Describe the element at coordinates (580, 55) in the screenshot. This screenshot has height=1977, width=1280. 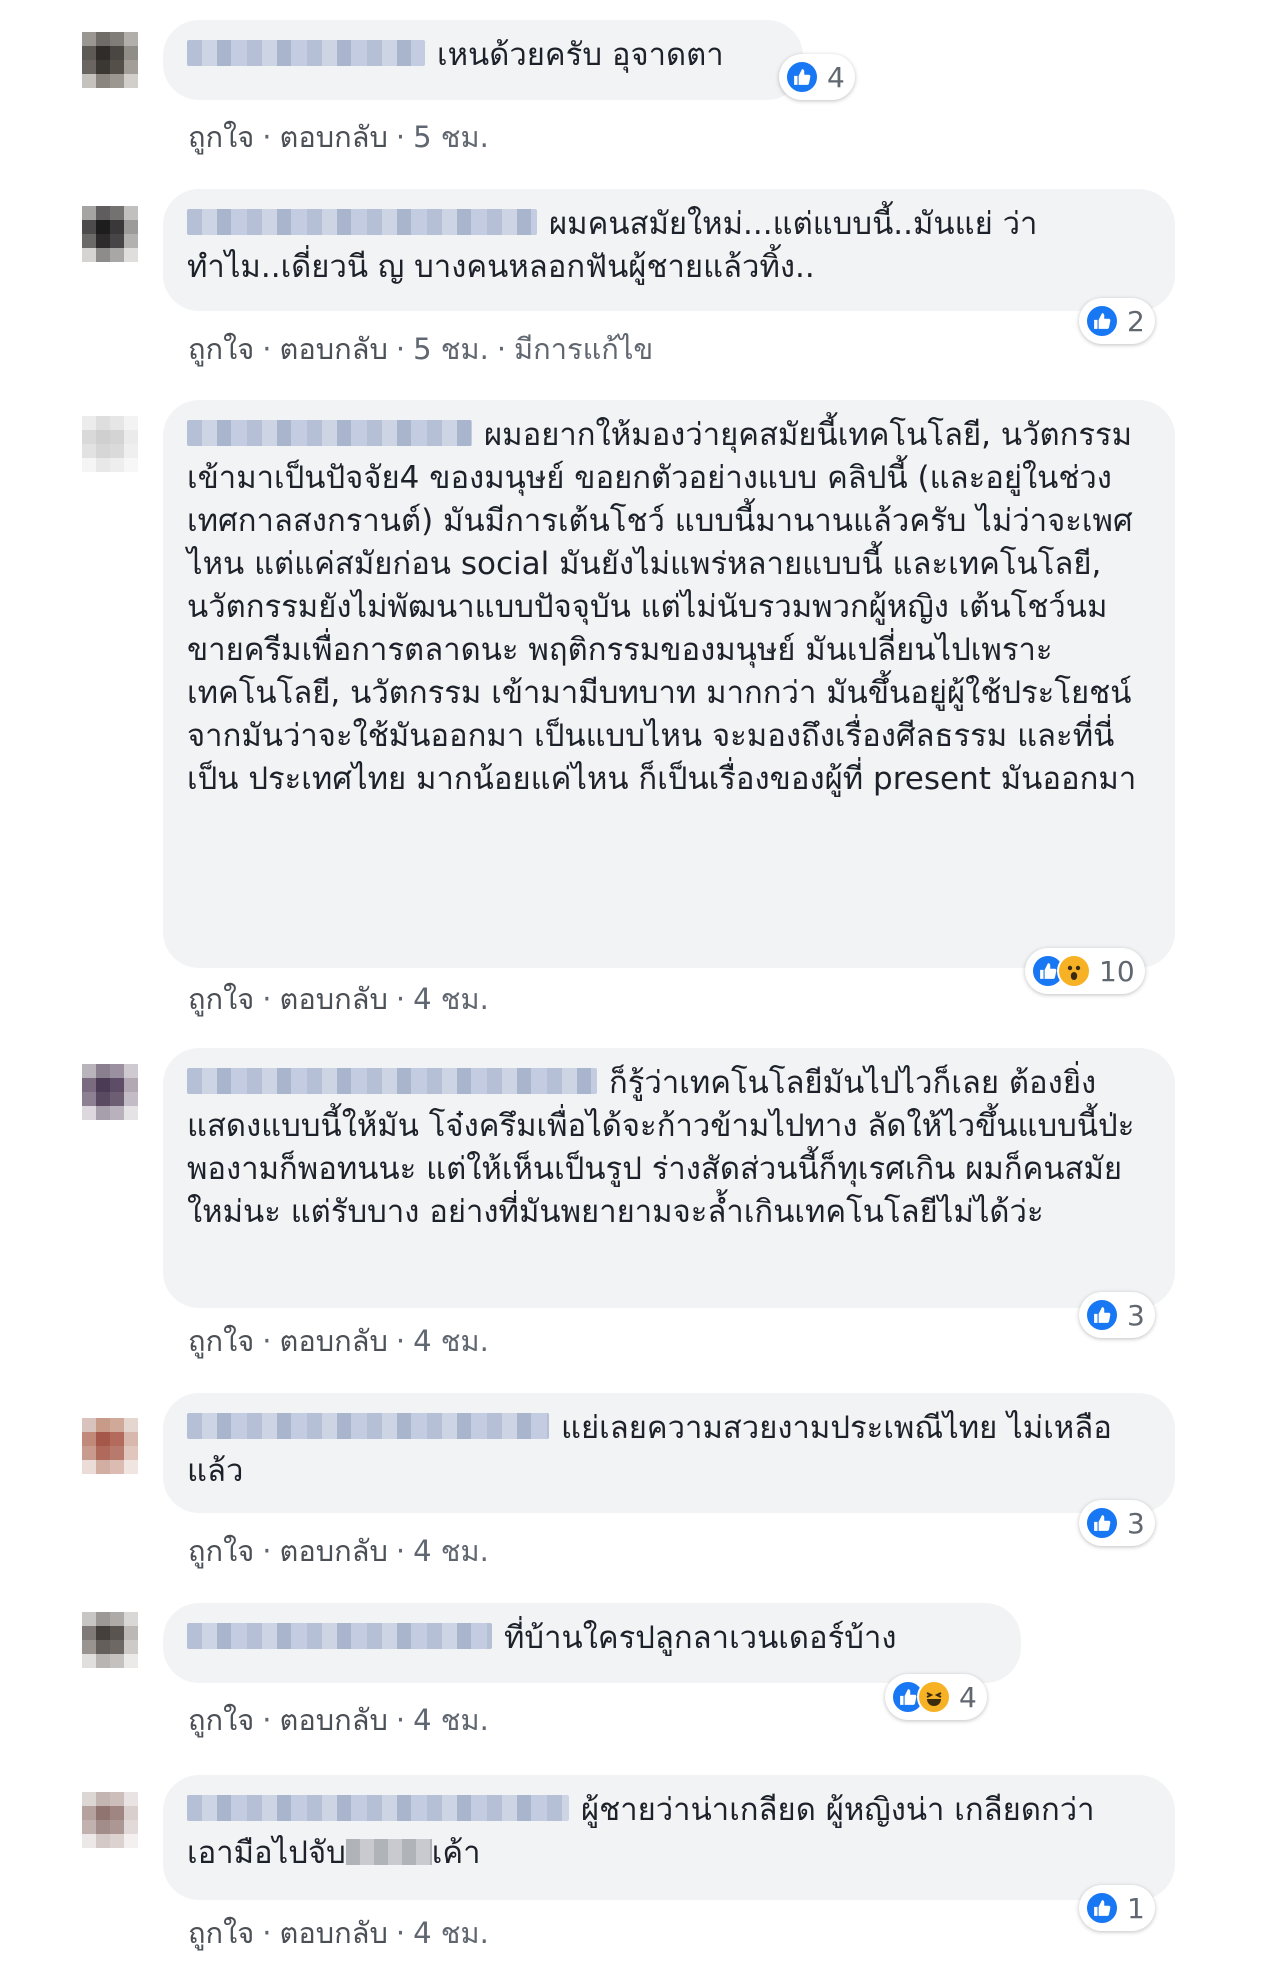
I see `comment-text: เหนด้วยครับ อุจาดตา` at that location.